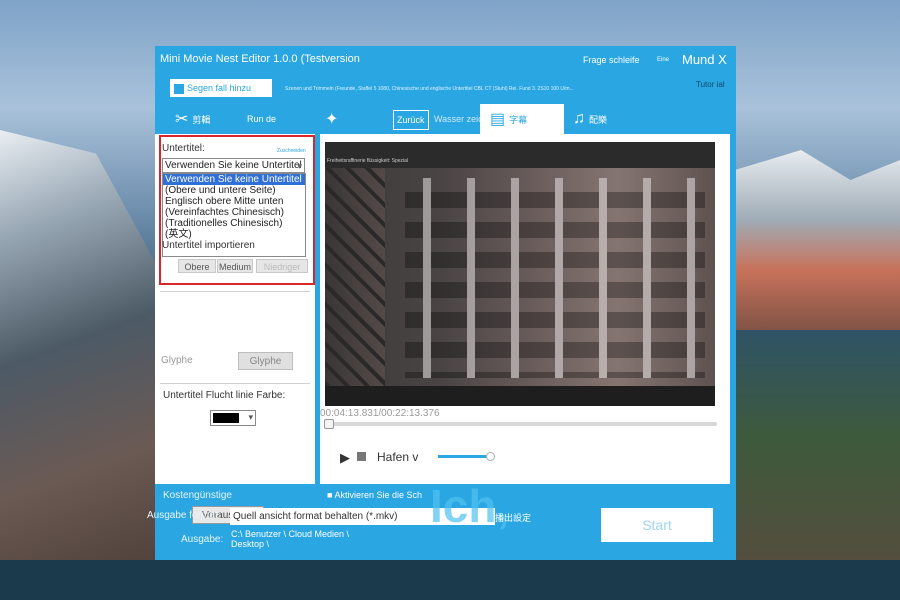  What do you see at coordinates (345, 458) in the screenshot?
I see `play-icon: ▶` at bounding box center [345, 458].